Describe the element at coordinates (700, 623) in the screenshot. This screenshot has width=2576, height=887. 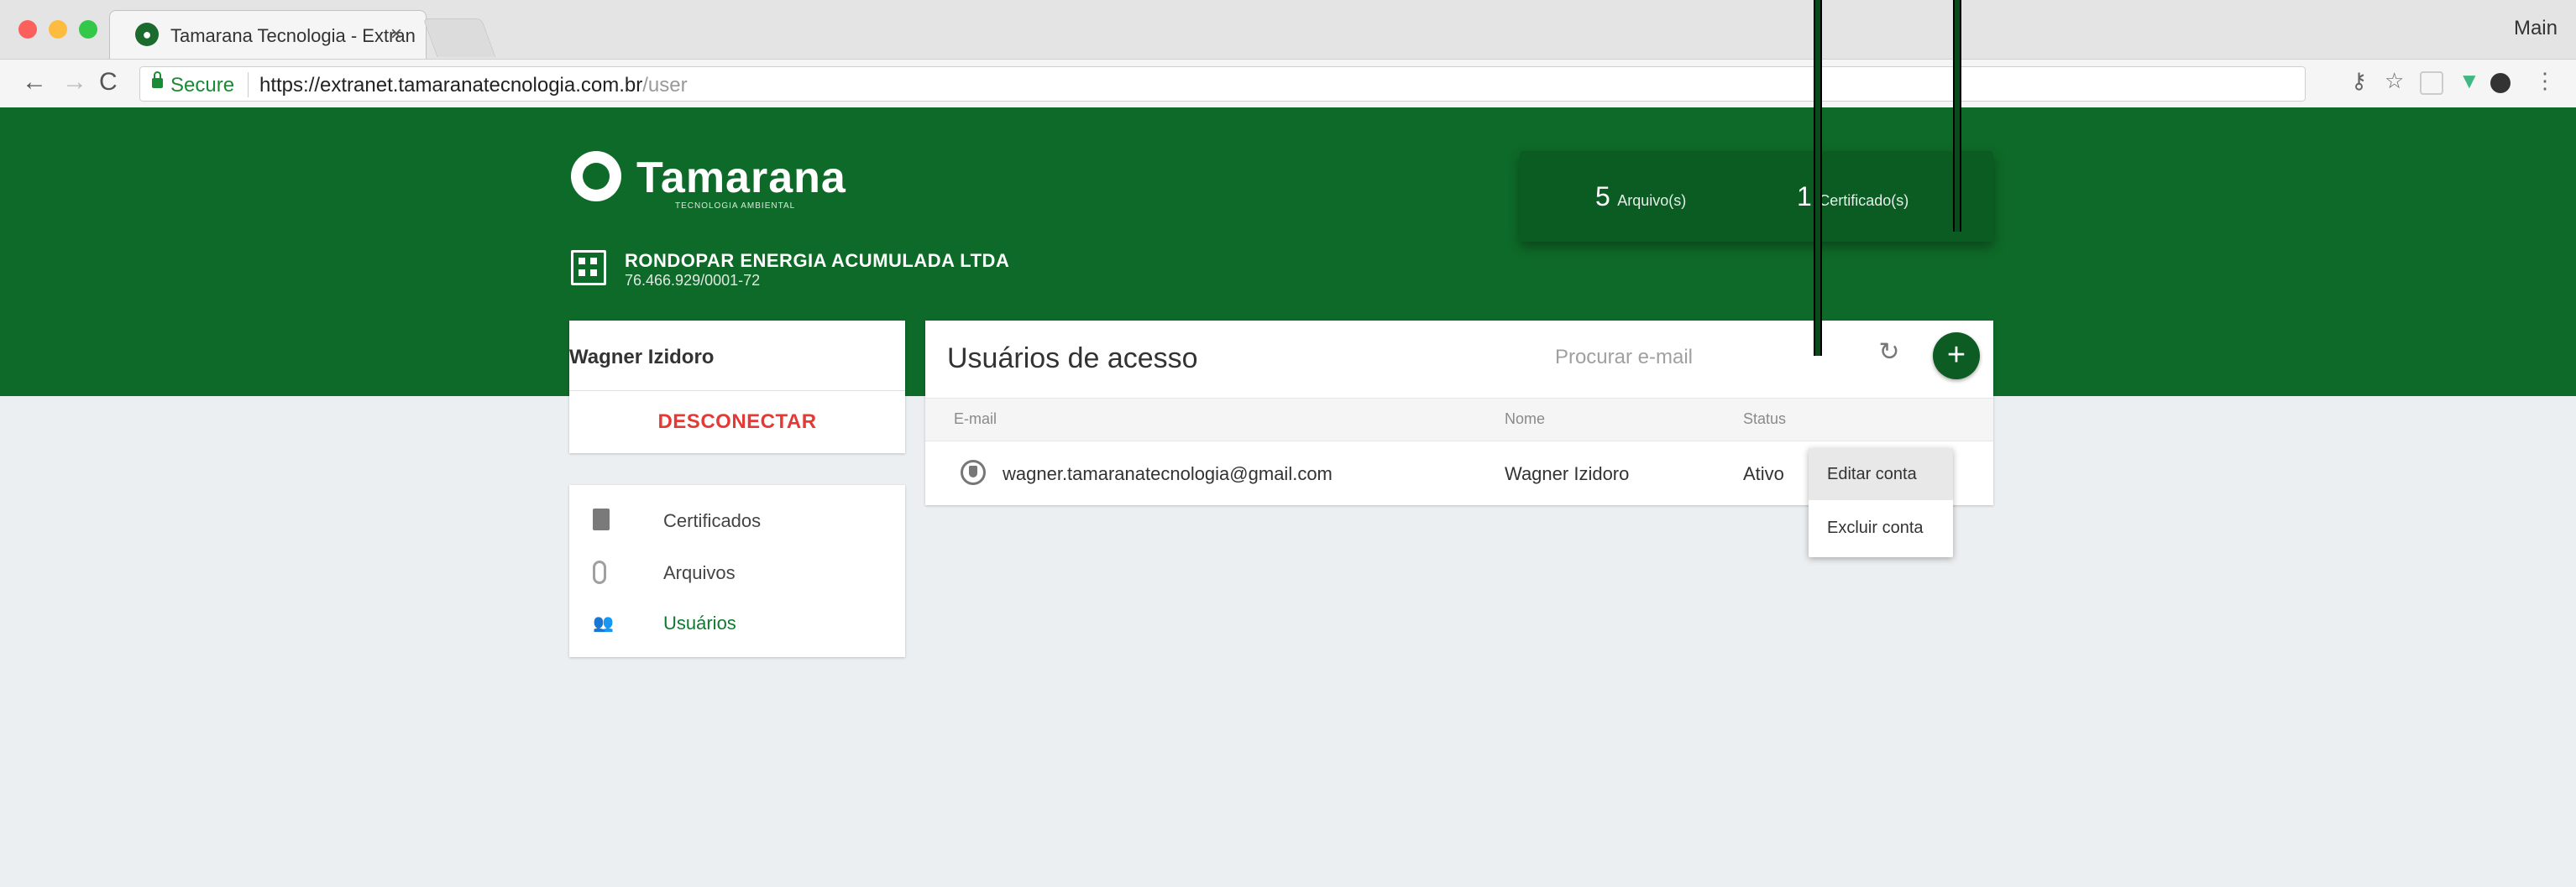
I see `sidebar-item-label: Usuários` at that location.